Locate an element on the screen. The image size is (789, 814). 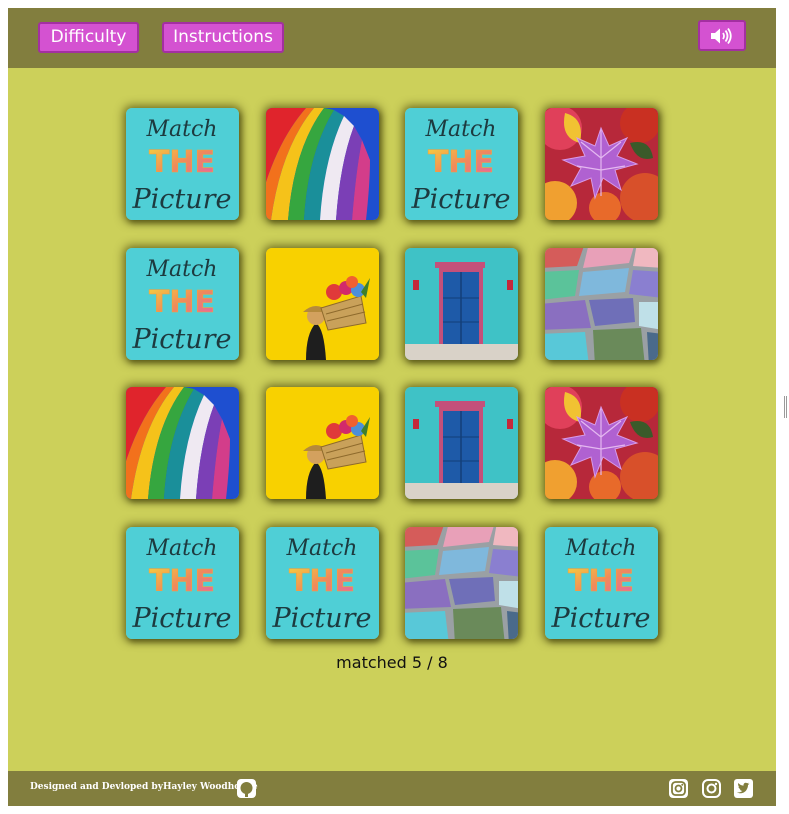
sound-toggle-button is located at coordinates (722, 35).